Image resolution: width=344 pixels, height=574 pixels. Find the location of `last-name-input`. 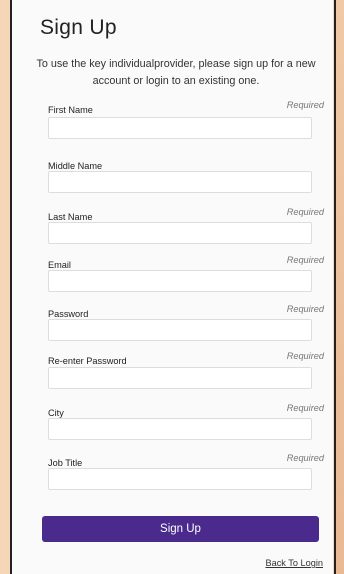

last-name-input is located at coordinates (180, 233).